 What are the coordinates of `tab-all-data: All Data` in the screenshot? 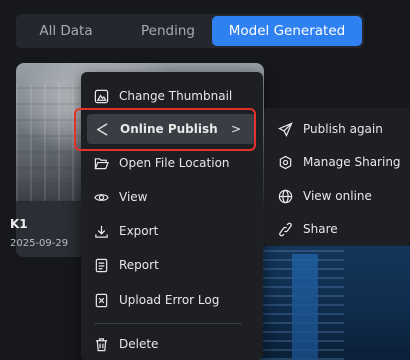 It's located at (66, 31).